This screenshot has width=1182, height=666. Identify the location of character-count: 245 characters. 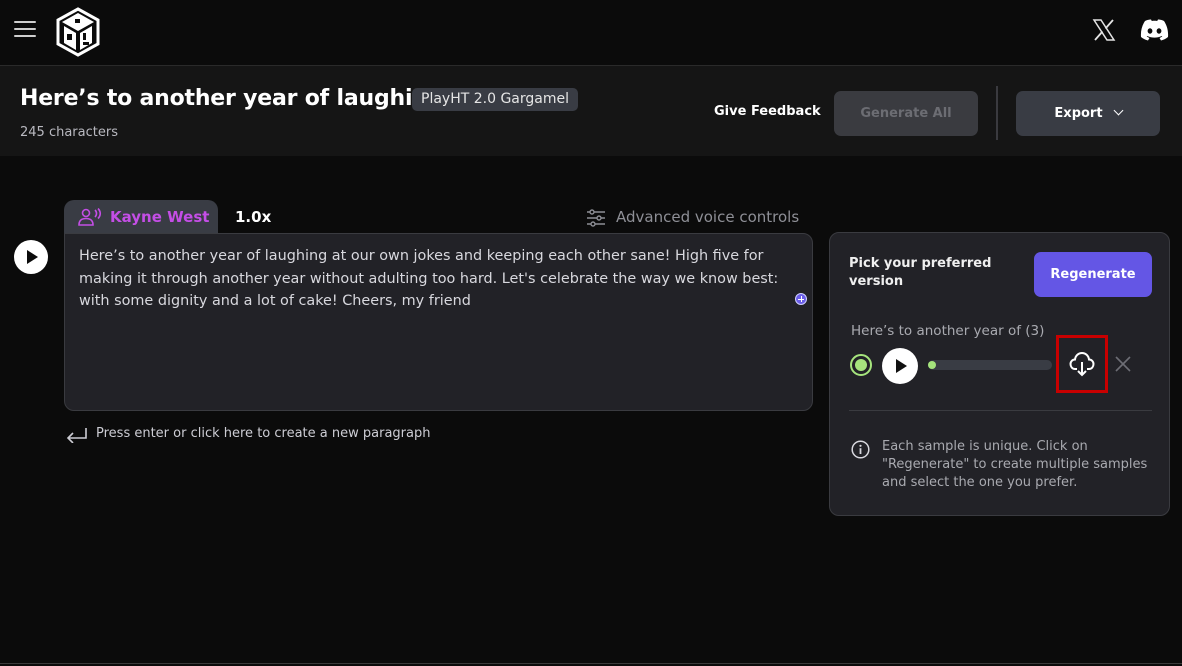
(69, 132).